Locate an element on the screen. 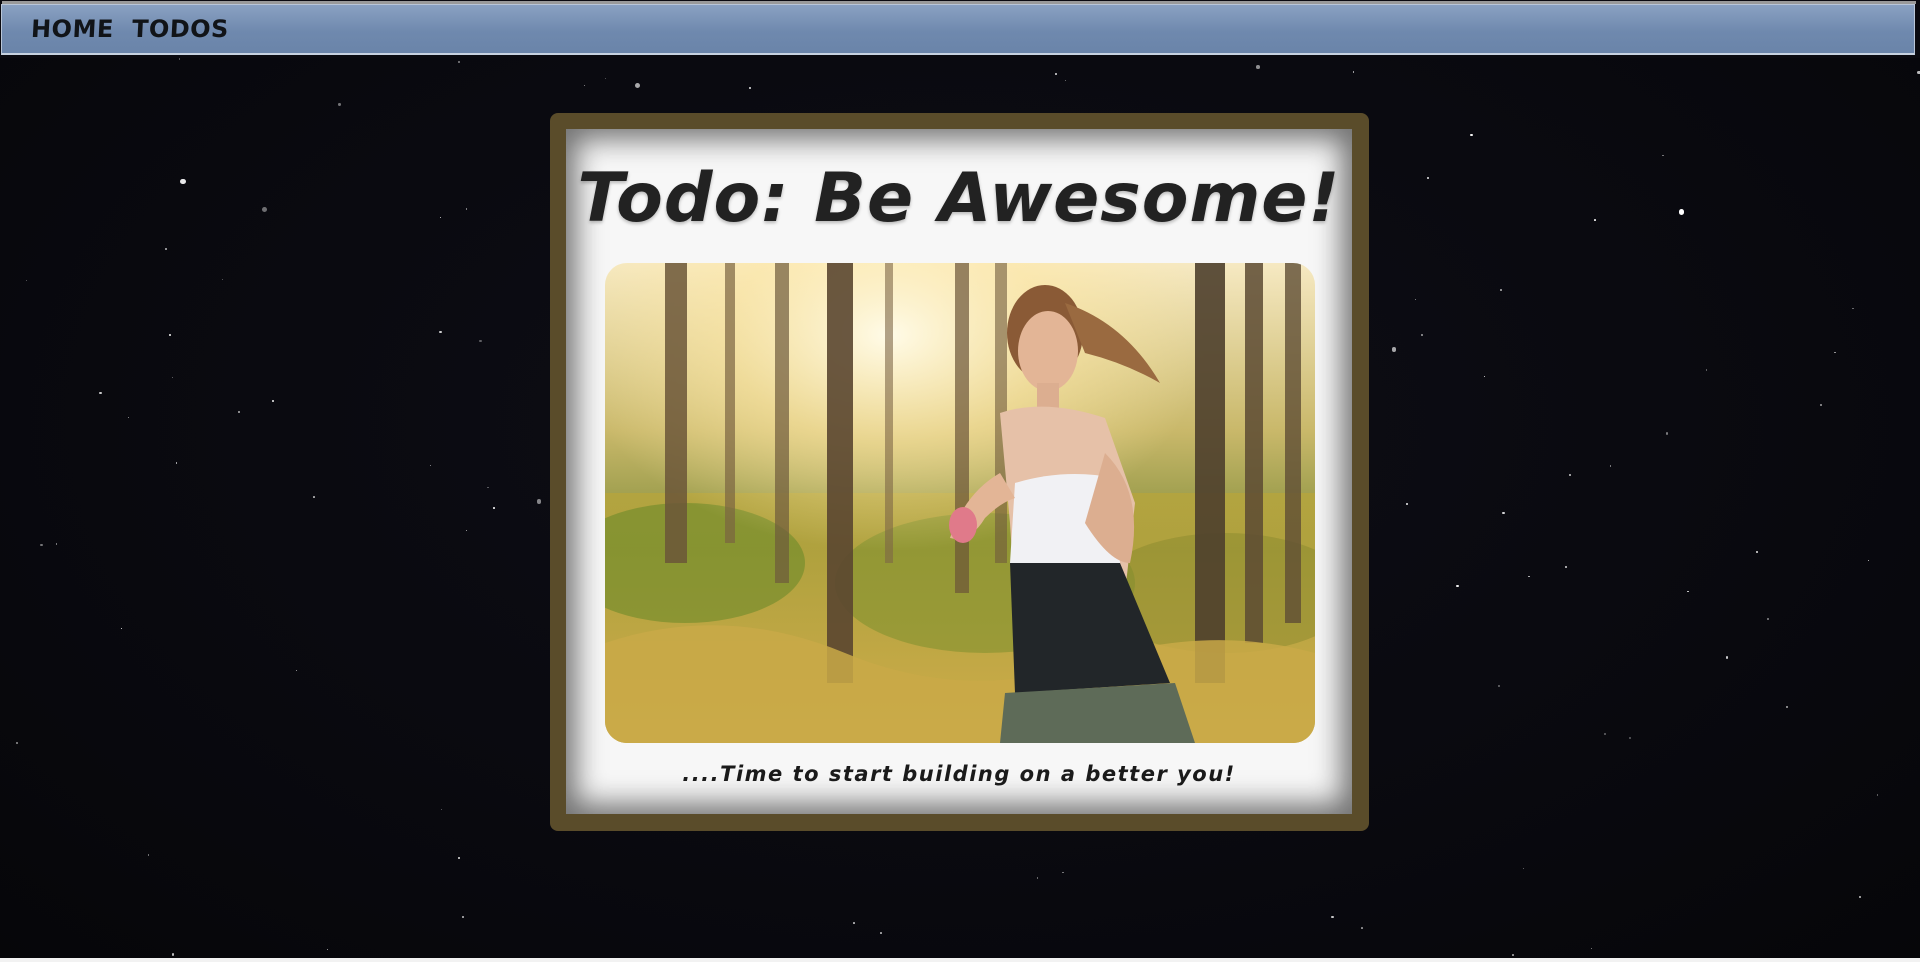 The image size is (1920, 962). navbar-top-border is located at coordinates (959, 2).